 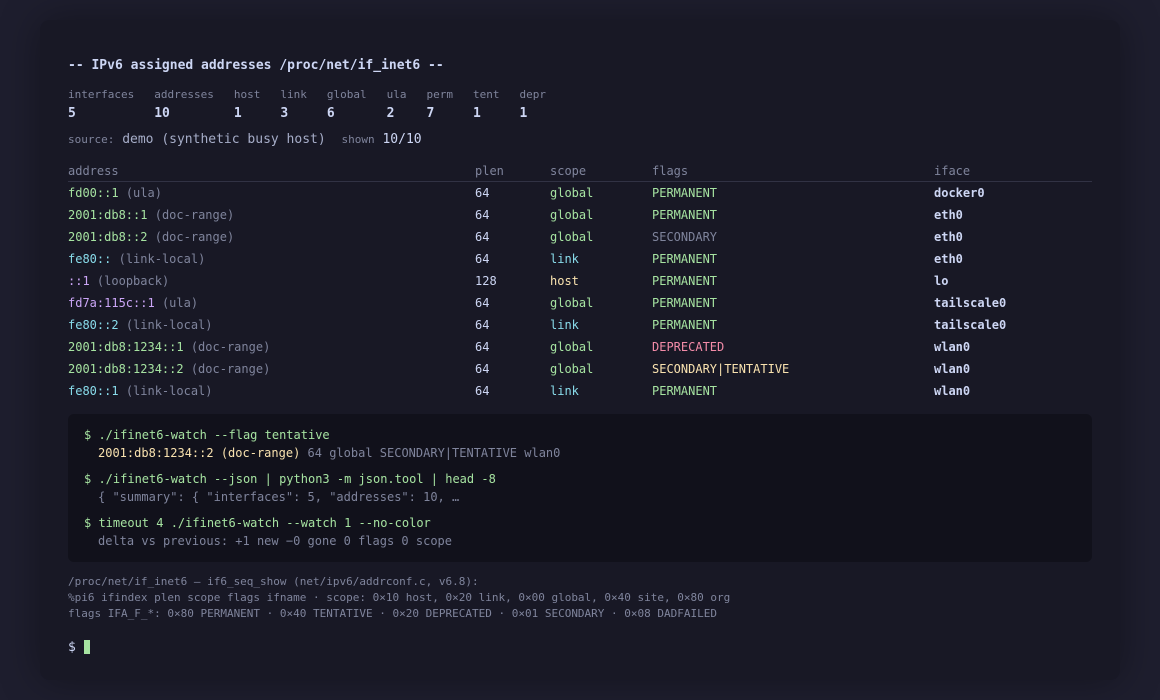 I want to click on iface-cell: eth0, so click(x=948, y=259).